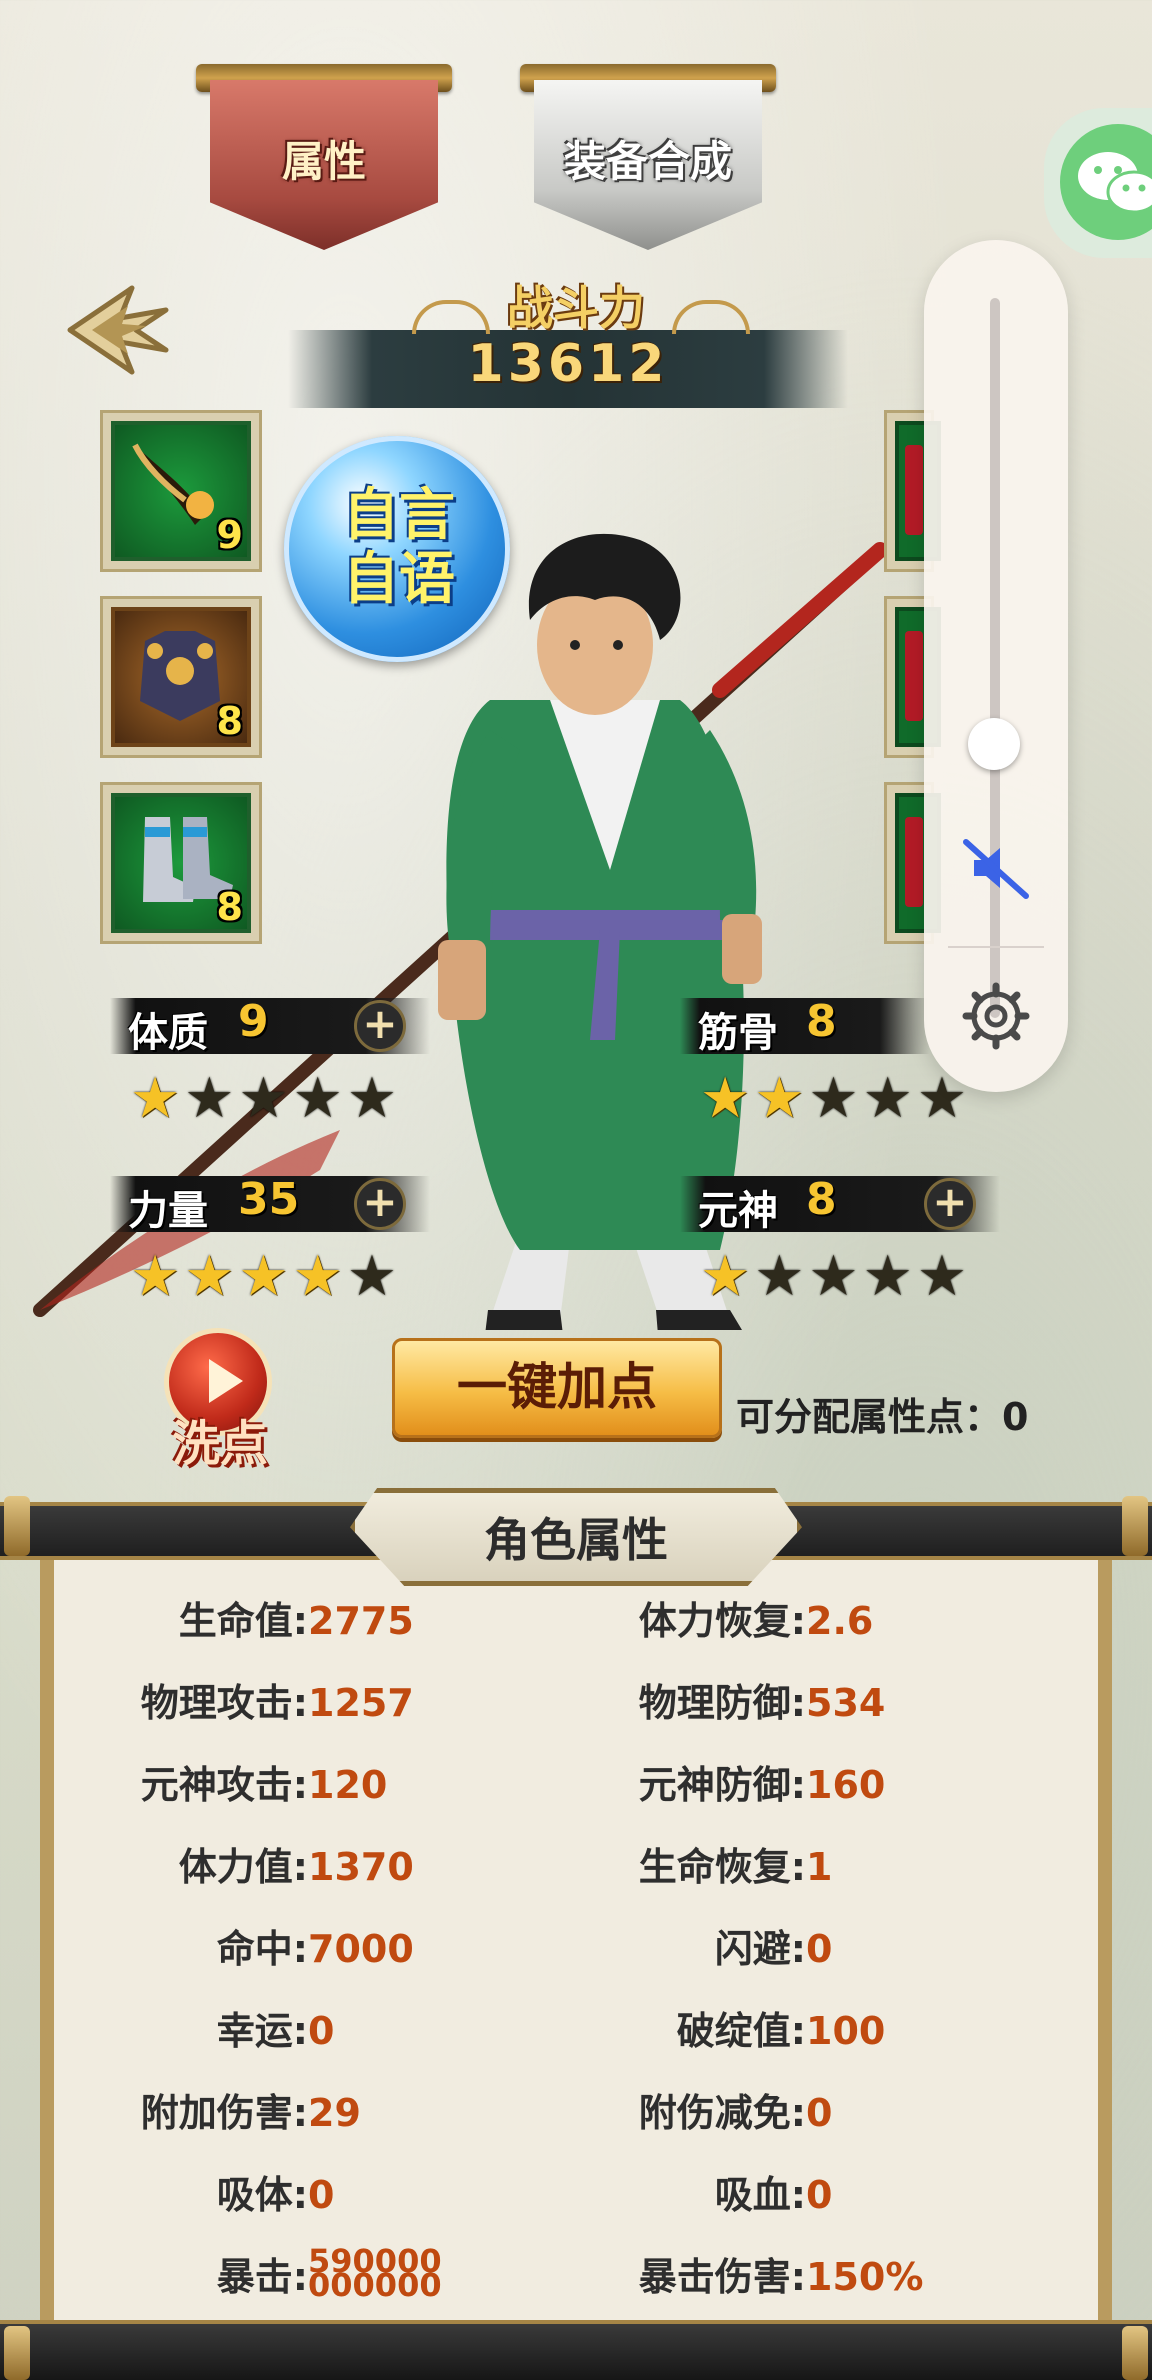 This screenshot has width=1152, height=2380. I want to click on add-spirit-button: +, so click(950, 1204).